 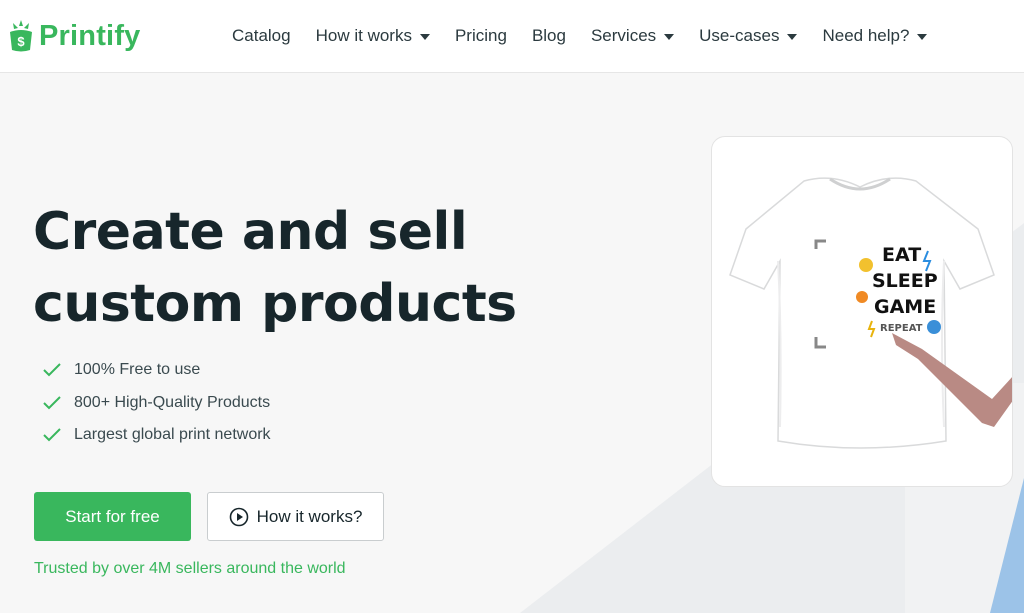 What do you see at coordinates (739, 35) in the screenshot?
I see `nav-label-use-cases: Use-cases` at bounding box center [739, 35].